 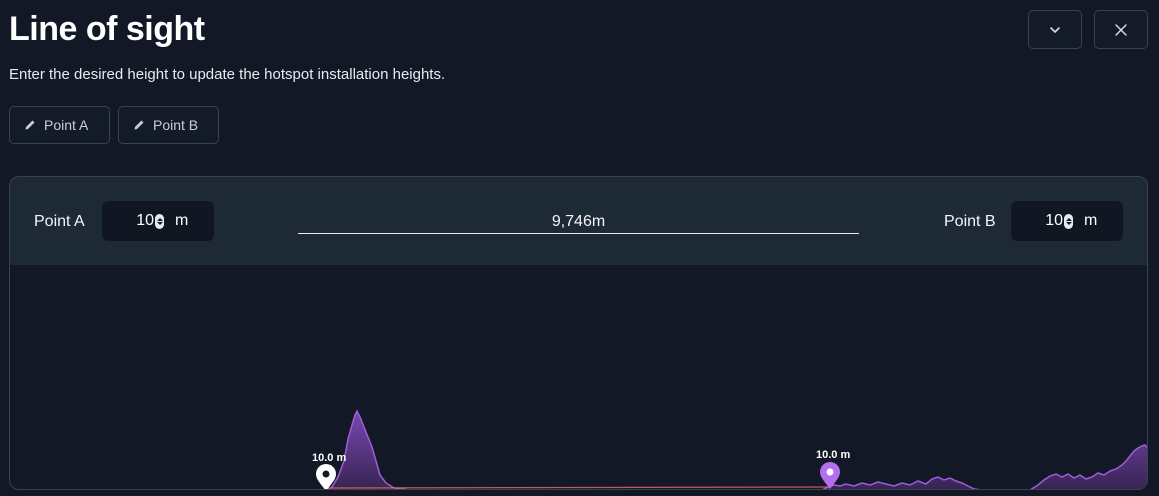 I want to click on point-a-marker-label: 10.0 m, so click(x=329, y=458).